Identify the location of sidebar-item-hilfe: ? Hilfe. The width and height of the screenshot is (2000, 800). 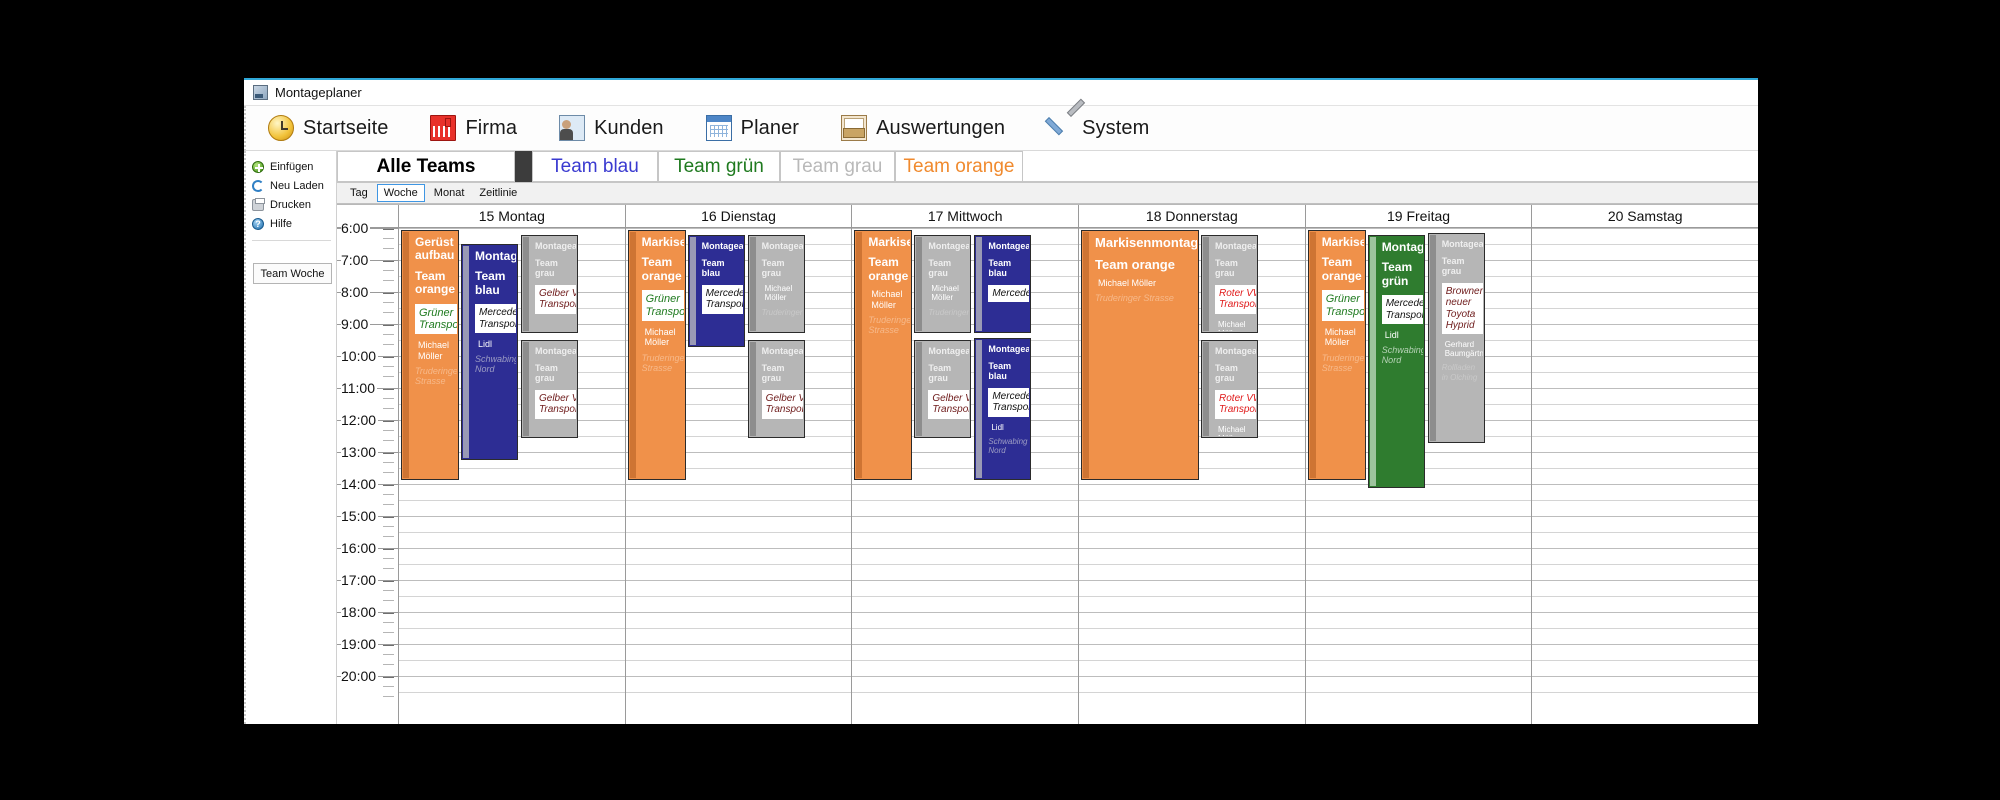
(294, 223).